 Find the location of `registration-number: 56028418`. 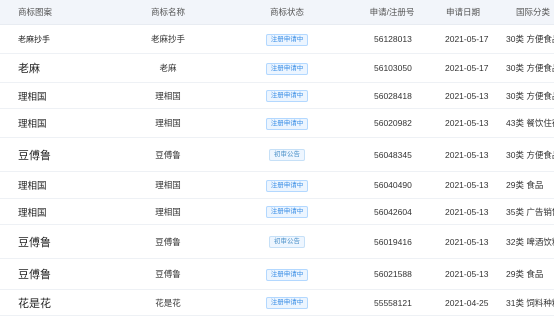

registration-number: 56028418 is located at coordinates (392, 95).